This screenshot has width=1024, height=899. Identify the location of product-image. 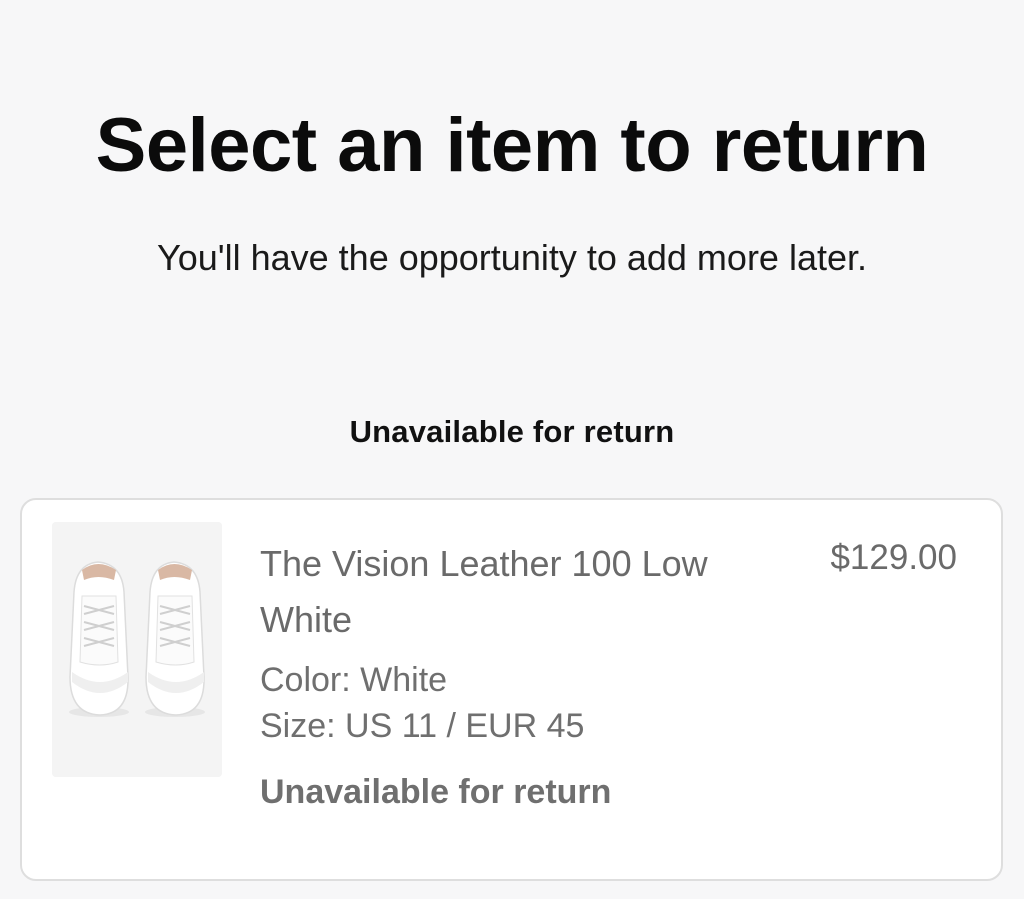
(137, 649).